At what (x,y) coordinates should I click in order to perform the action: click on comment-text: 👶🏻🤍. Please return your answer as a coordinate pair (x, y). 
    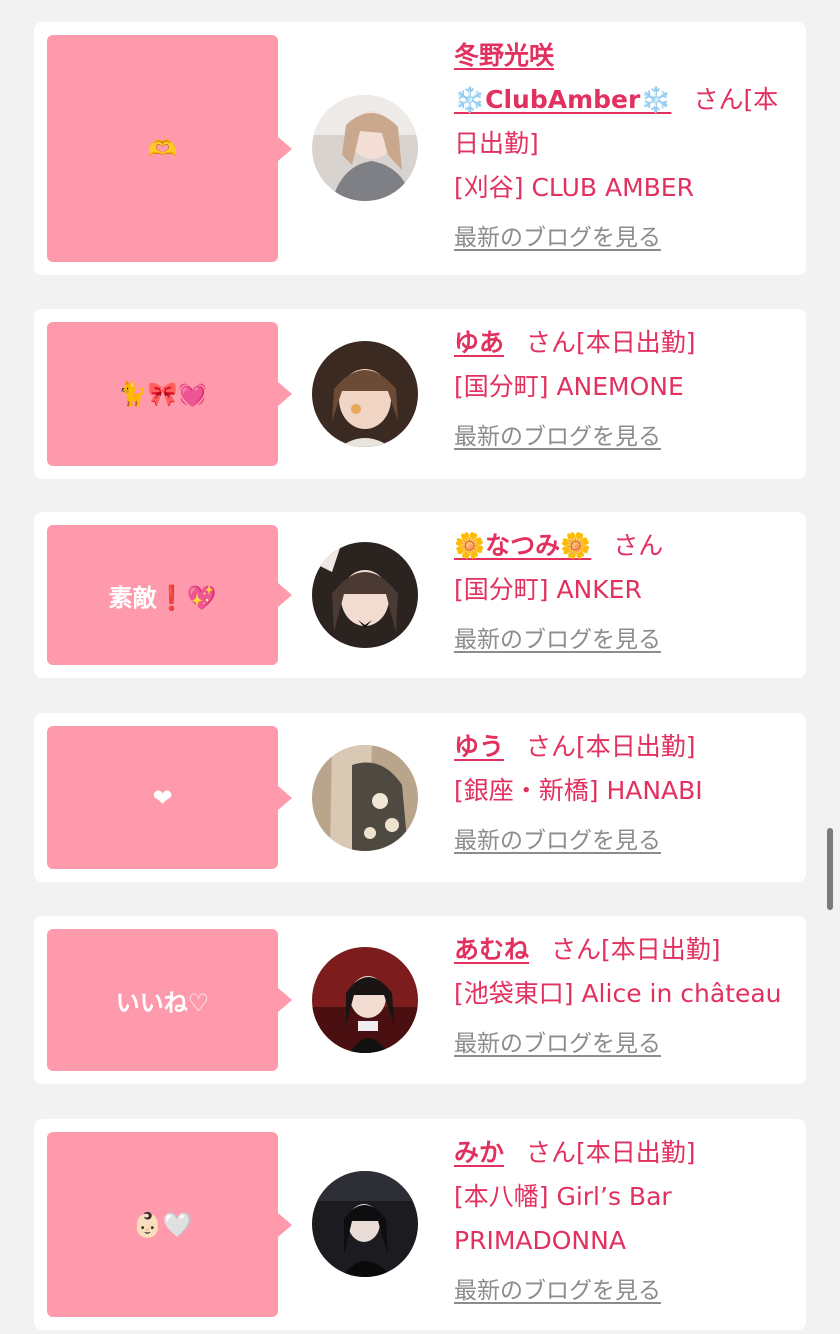
    Looking at the image, I should click on (162, 1224).